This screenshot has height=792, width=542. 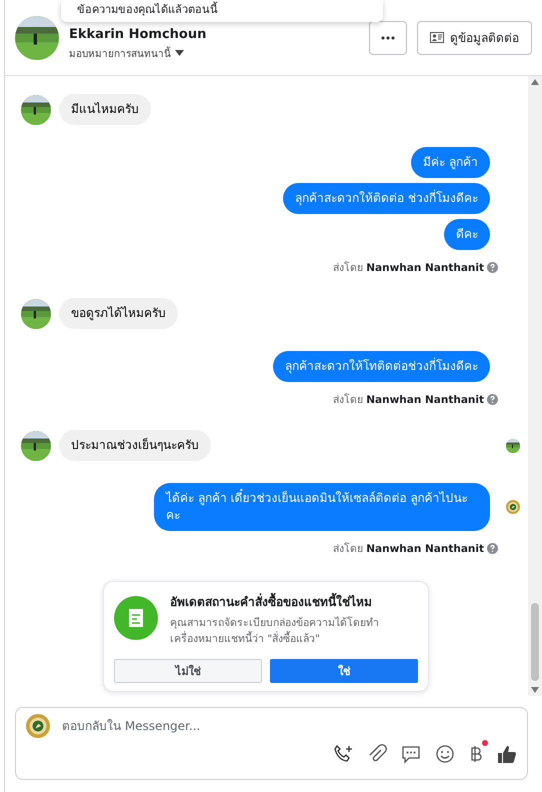 I want to click on card-title: อัพเดตสถานะคำสั่งซื้อของแชทนี้ใช่ไหม, so click(x=294, y=601).